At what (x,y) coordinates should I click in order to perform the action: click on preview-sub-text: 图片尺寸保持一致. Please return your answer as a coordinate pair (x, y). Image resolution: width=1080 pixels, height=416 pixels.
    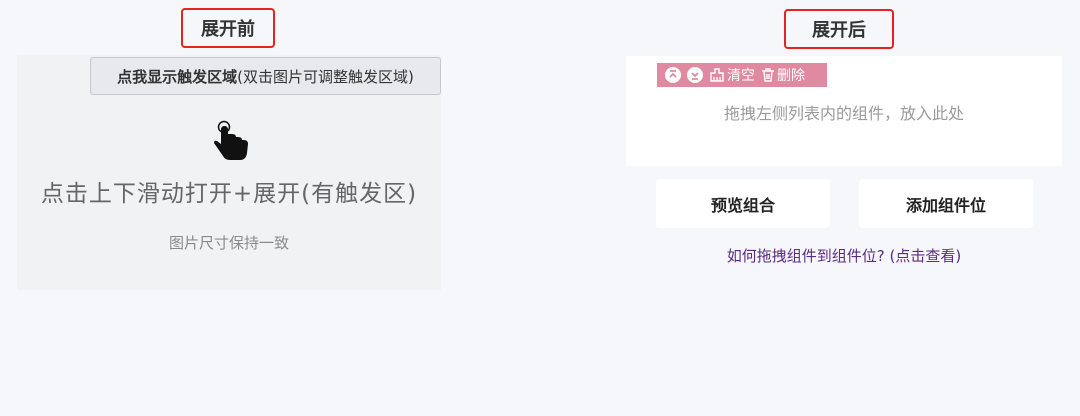
    Looking at the image, I should click on (228, 243).